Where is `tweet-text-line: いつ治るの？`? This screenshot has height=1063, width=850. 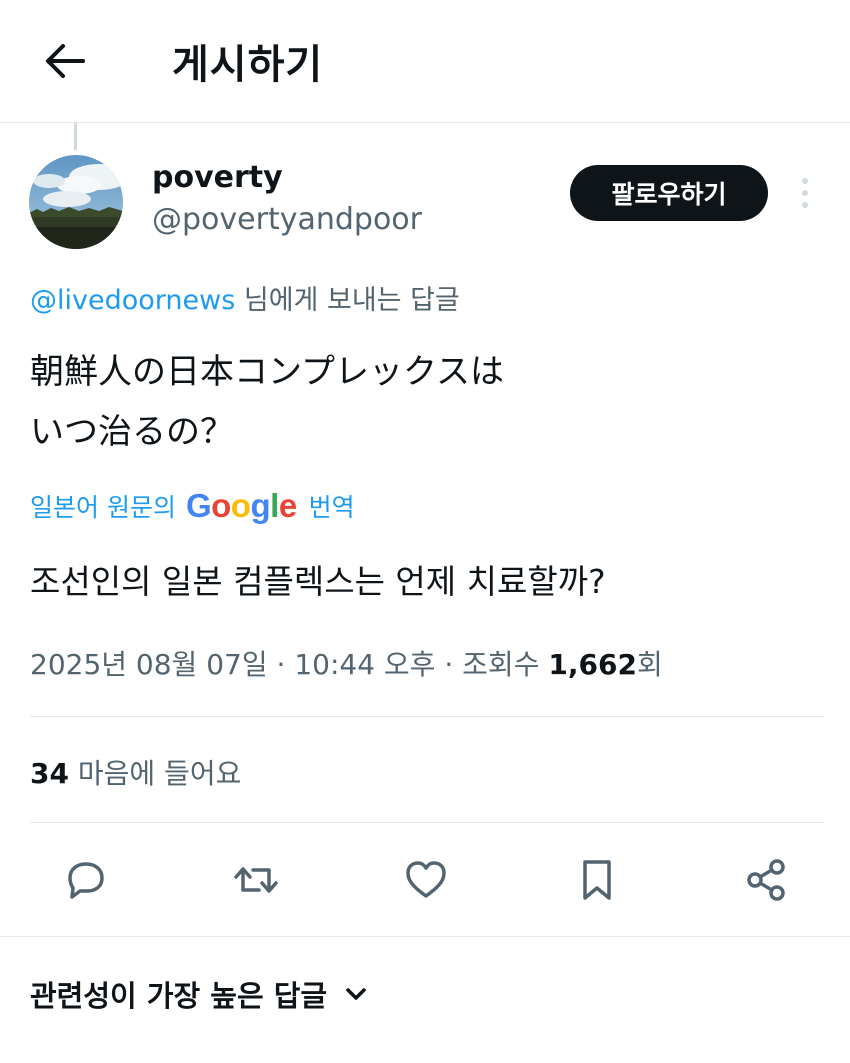
tweet-text-line: いつ治るの？ is located at coordinates (132, 432).